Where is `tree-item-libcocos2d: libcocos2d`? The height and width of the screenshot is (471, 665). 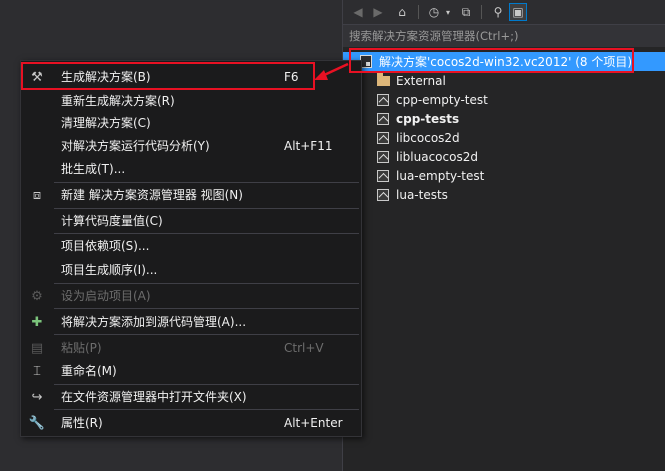
tree-item-libcocos2d: libcocos2d is located at coordinates (504, 137).